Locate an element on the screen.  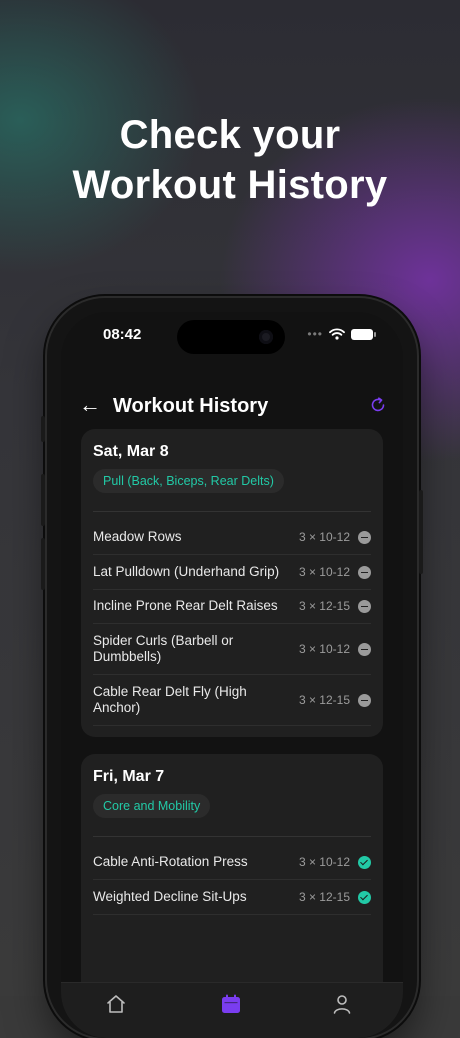
status-icons: ••• is located at coordinates (341, 334).